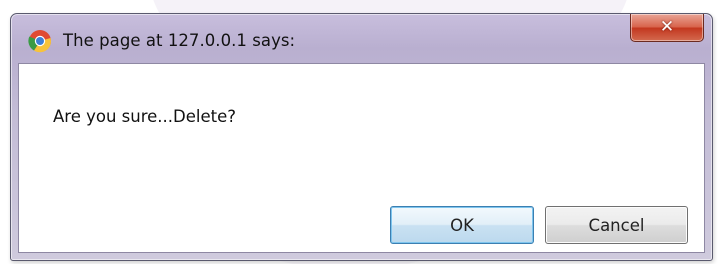 Image resolution: width=723 pixels, height=264 pixels. I want to click on ok-button: OK, so click(462, 225).